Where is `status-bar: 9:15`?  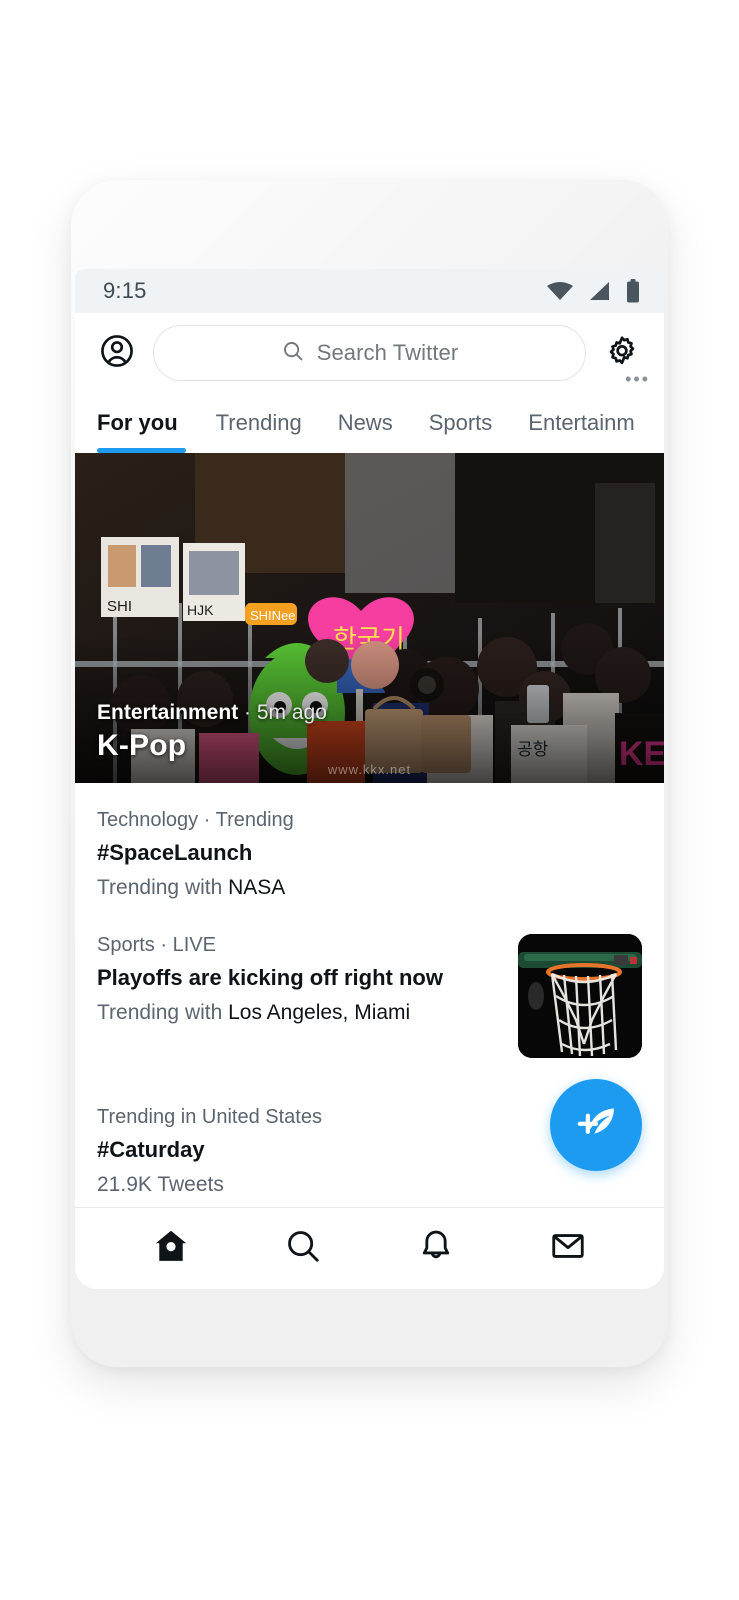
status-bar: 9:15 is located at coordinates (369, 291).